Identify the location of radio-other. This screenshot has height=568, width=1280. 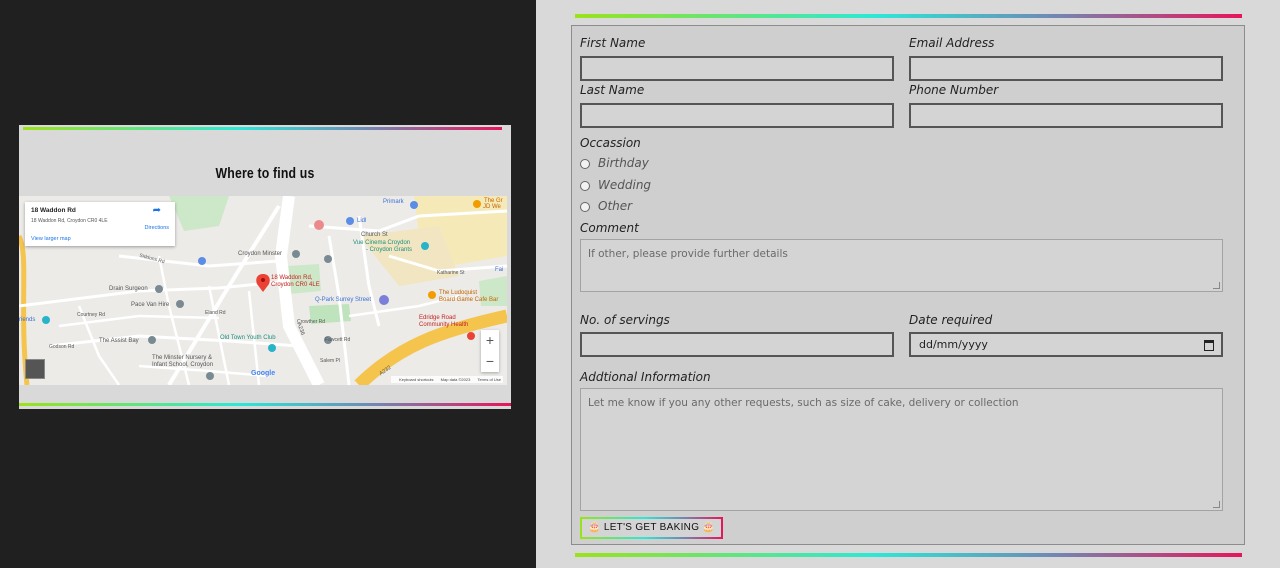
(585, 207).